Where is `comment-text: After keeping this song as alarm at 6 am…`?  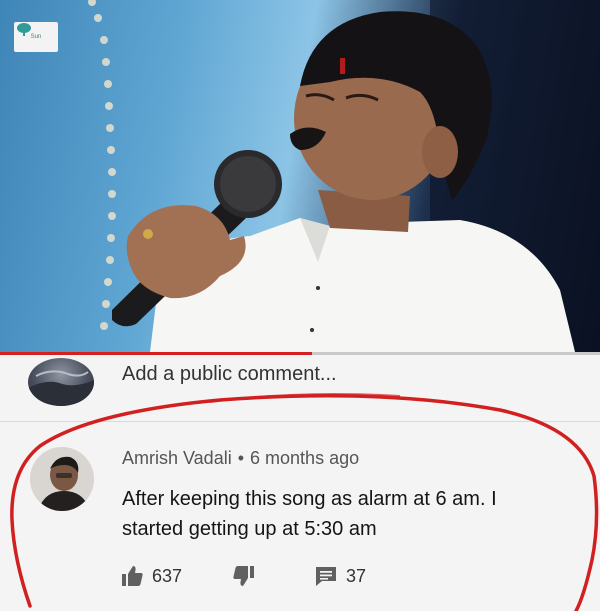 comment-text: After keeping this song as alarm at 6 am… is located at coordinates (309, 514).